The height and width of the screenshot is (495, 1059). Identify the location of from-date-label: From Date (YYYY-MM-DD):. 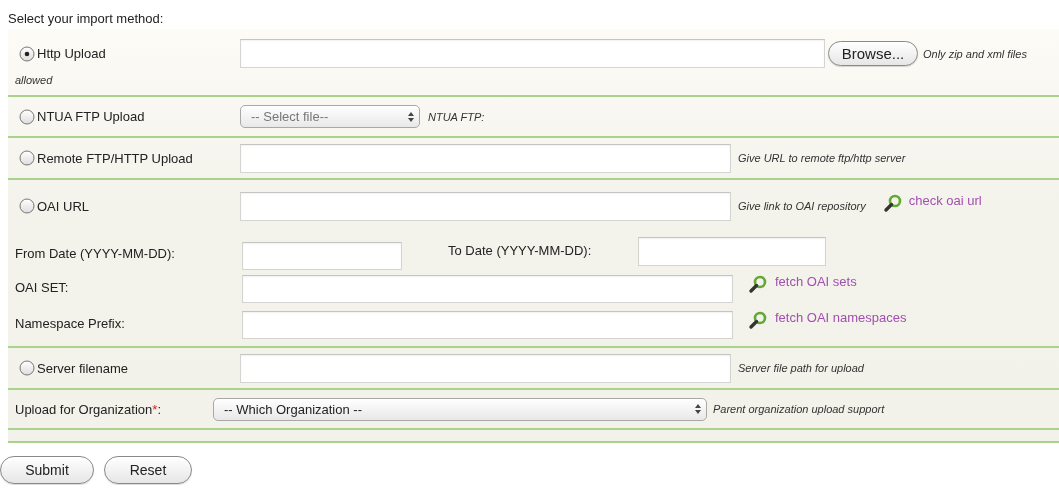
(95, 253).